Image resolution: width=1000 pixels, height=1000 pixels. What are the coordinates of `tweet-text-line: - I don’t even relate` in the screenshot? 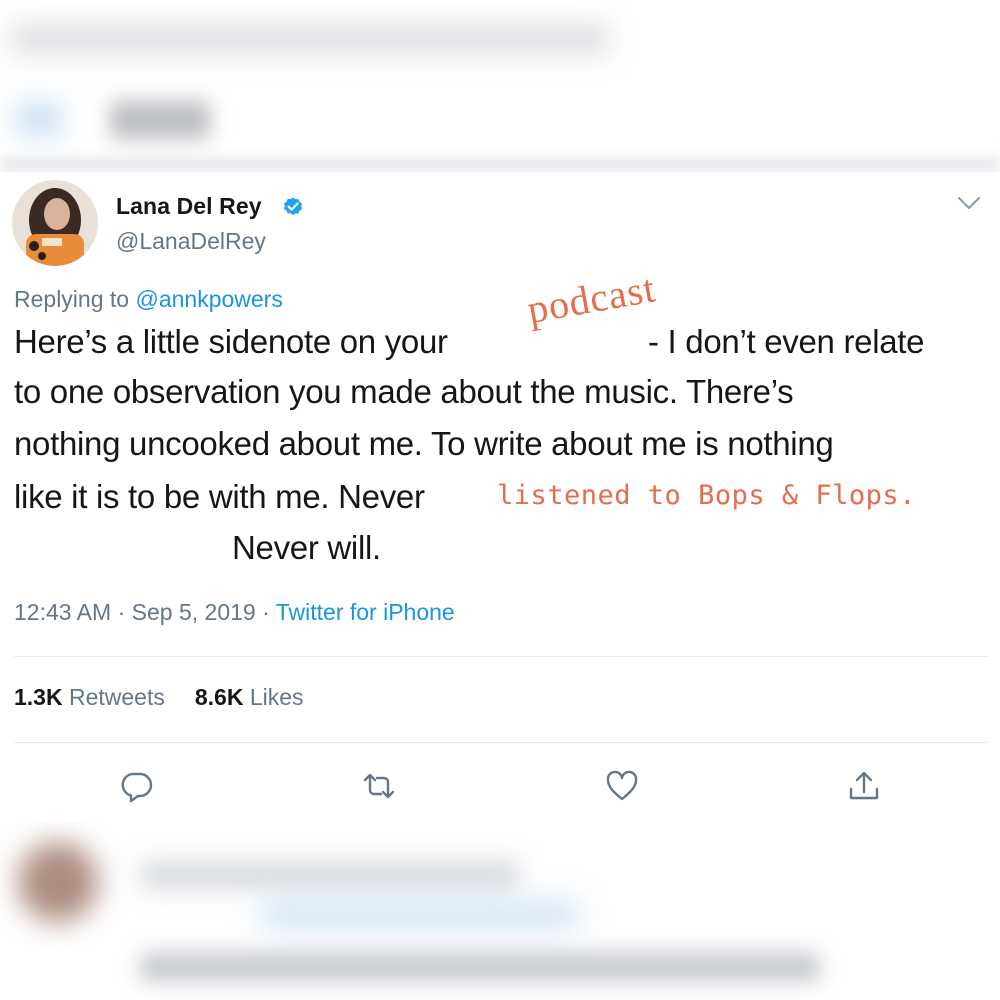 It's located at (786, 341).